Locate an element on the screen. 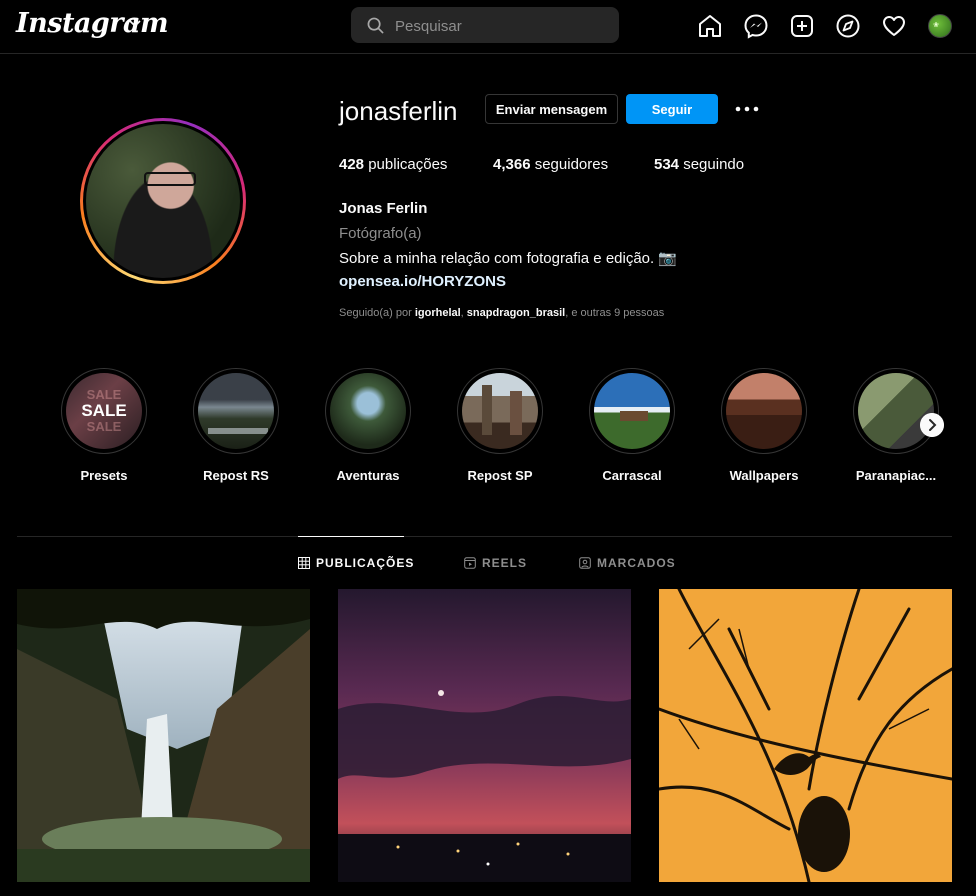 Image resolution: width=976 pixels, height=896 pixels. tab-reels: REELS is located at coordinates (495, 563).